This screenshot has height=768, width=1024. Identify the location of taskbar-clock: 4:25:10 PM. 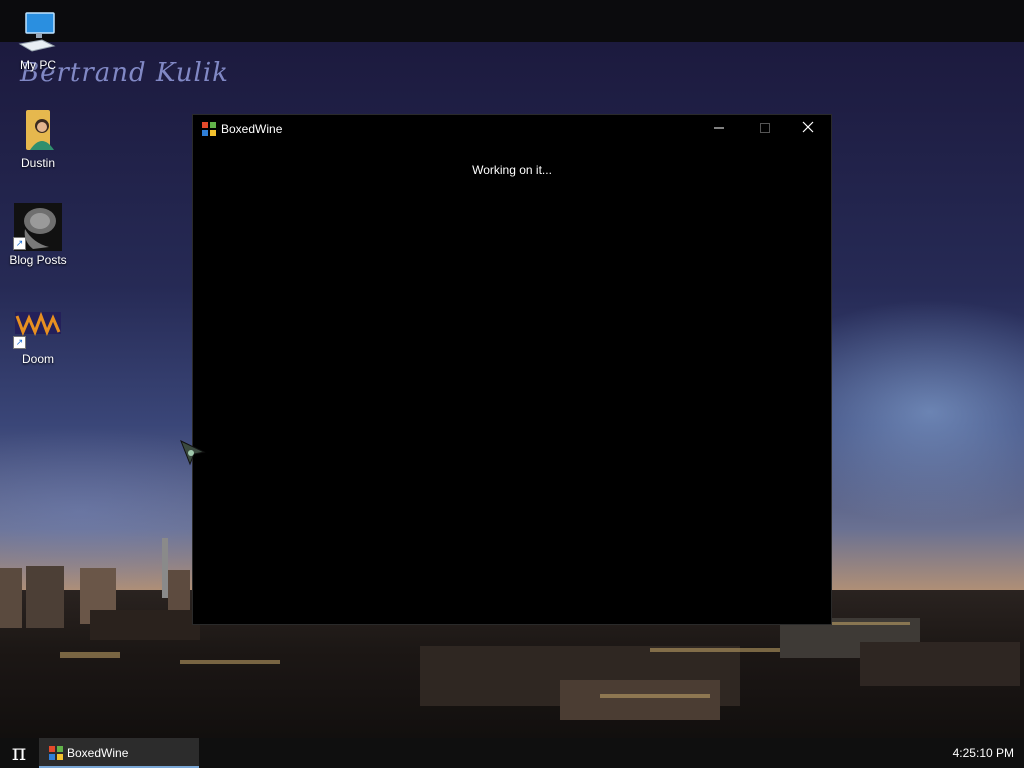
(983, 753).